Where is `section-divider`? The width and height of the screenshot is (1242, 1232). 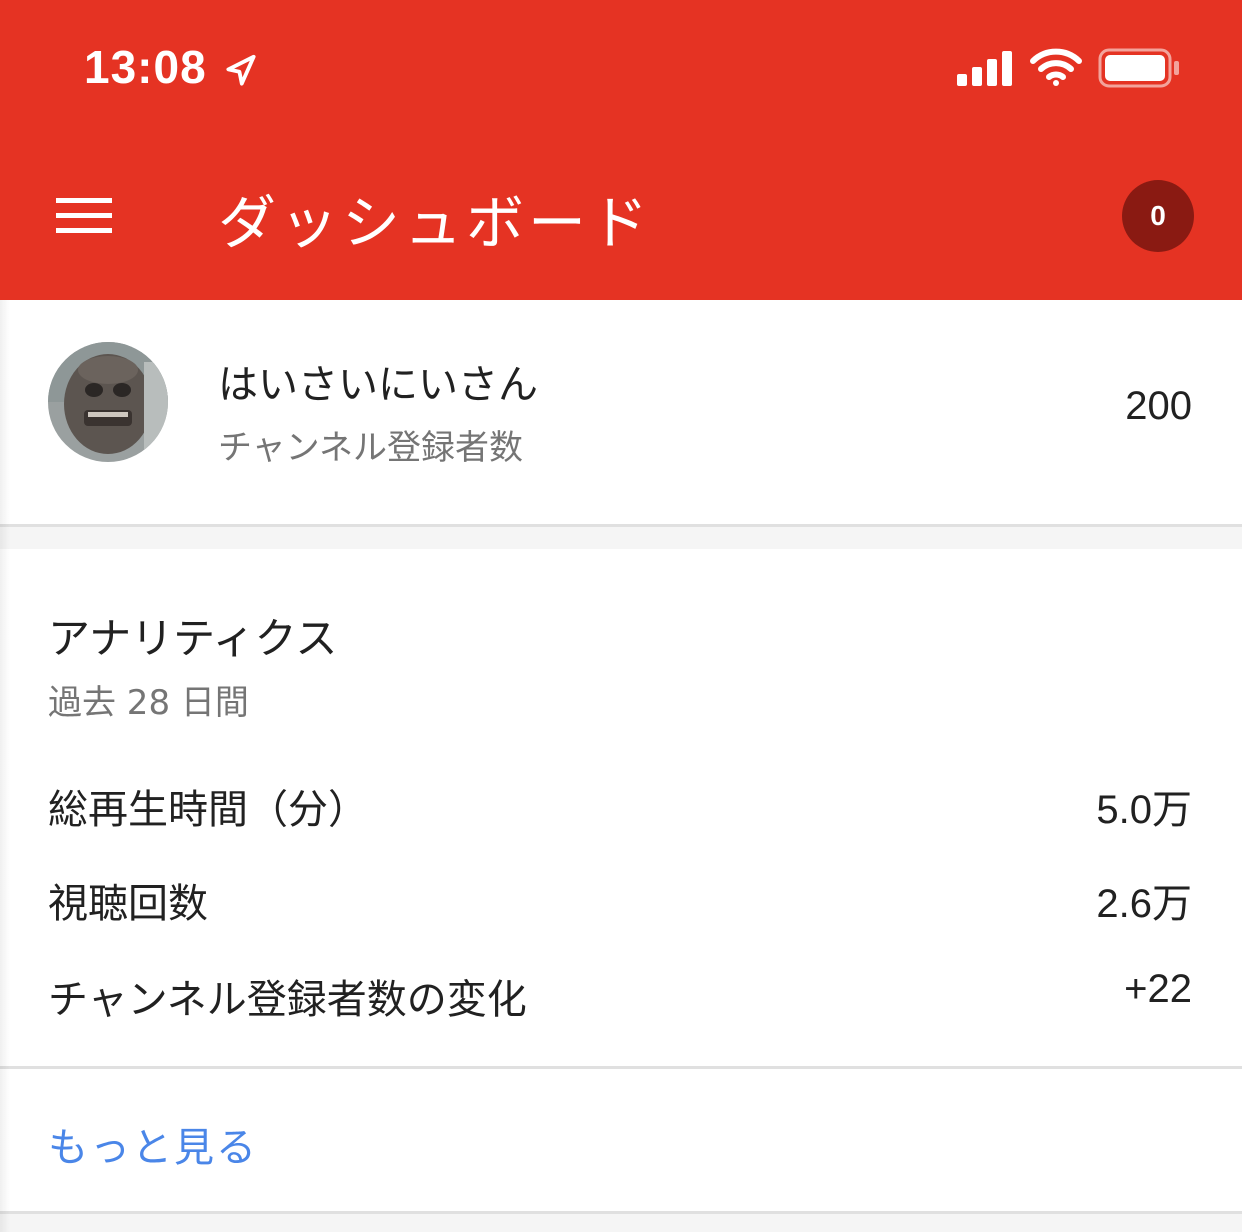 section-divider is located at coordinates (621, 538).